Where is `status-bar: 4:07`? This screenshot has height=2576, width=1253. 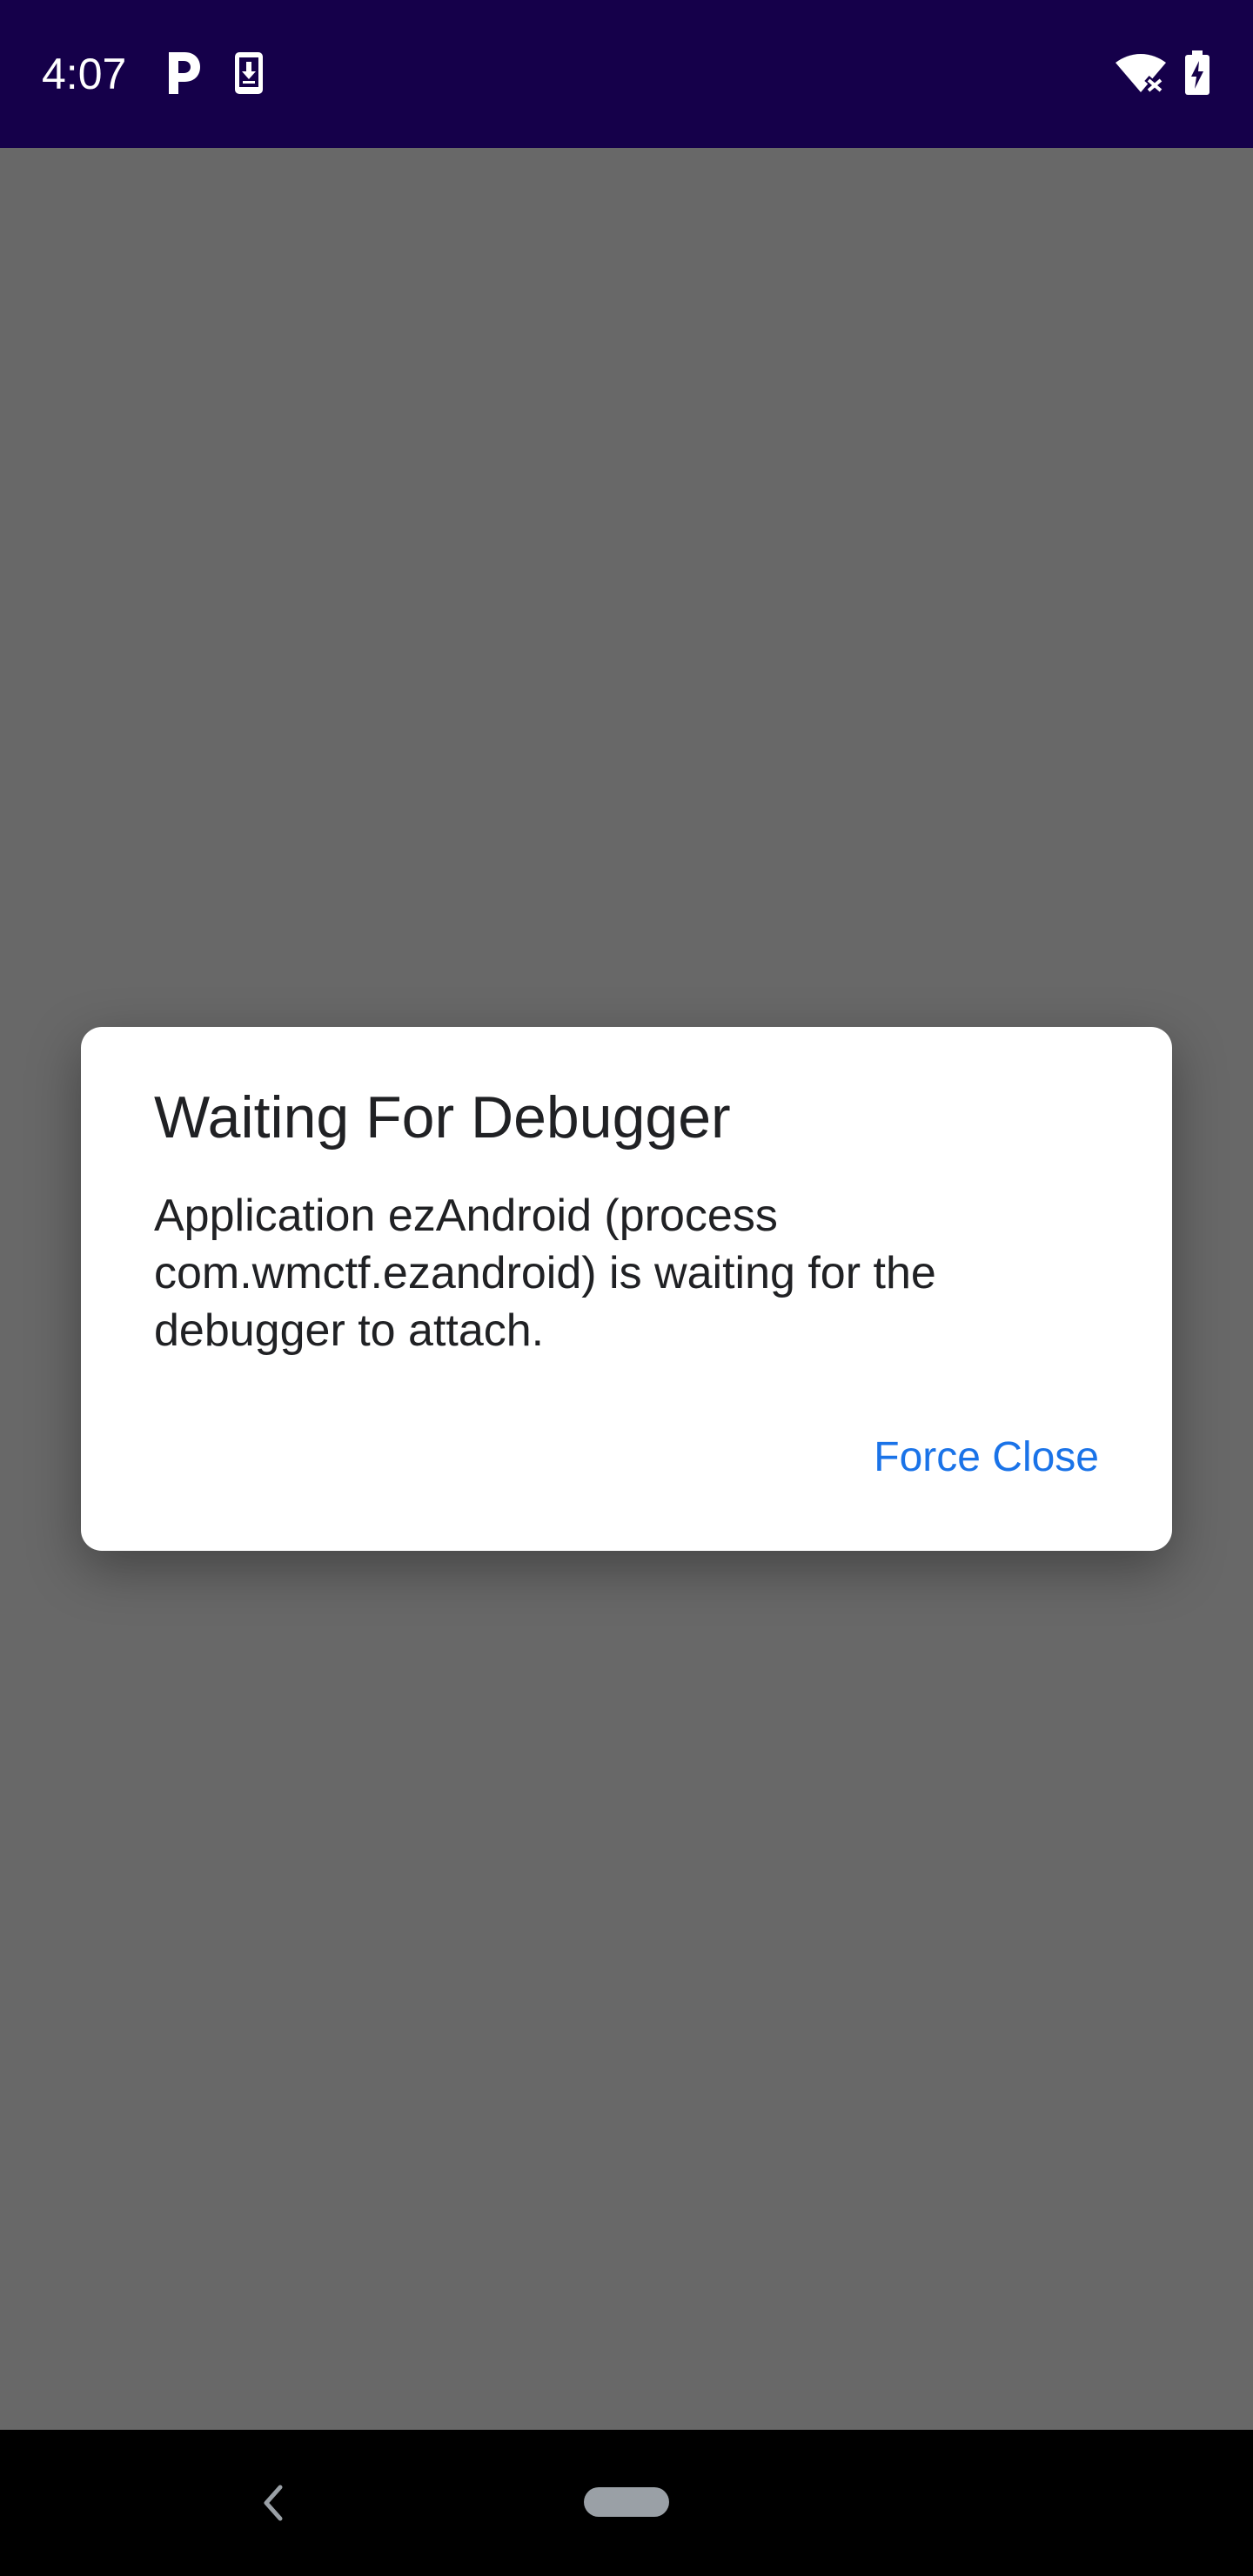
status-bar: 4:07 is located at coordinates (626, 74).